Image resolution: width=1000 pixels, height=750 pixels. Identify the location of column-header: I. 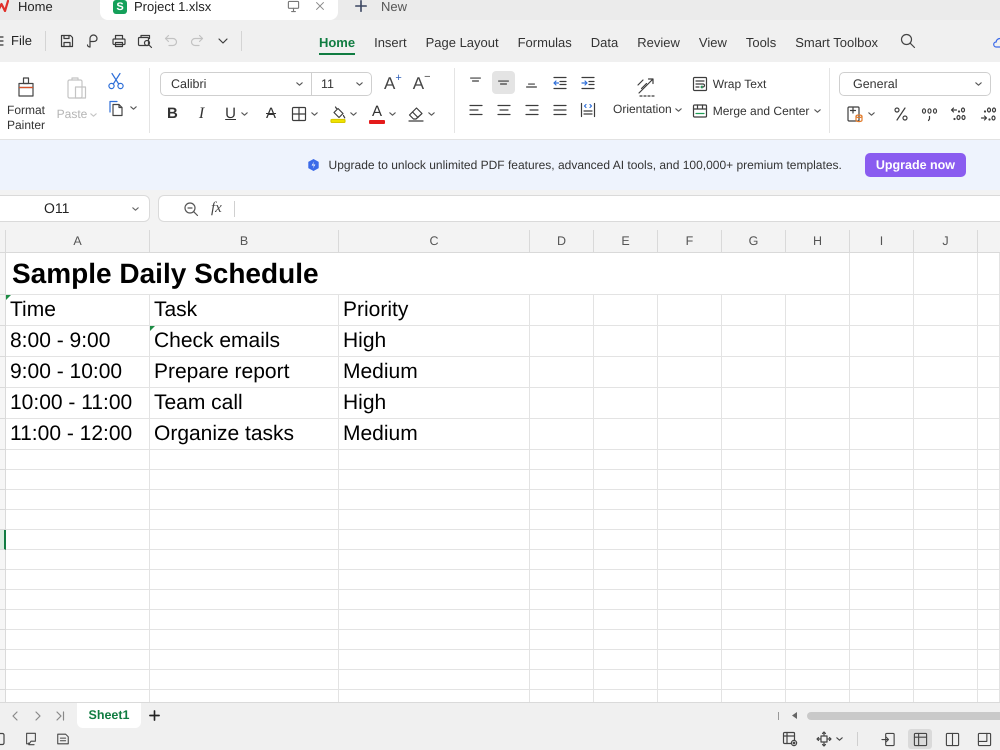
(882, 241).